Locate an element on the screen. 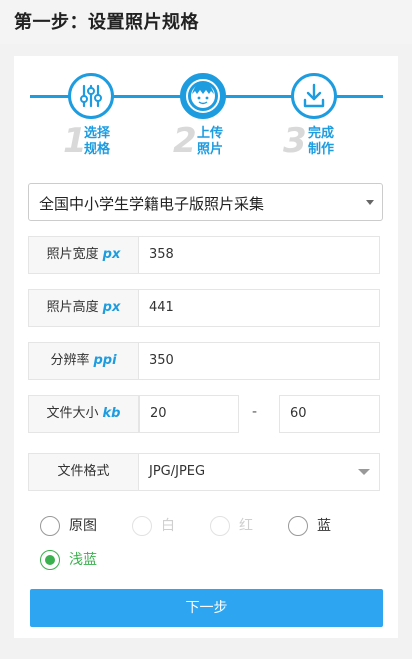 This screenshot has width=412, height=659. width-unit: px is located at coordinates (111, 254).